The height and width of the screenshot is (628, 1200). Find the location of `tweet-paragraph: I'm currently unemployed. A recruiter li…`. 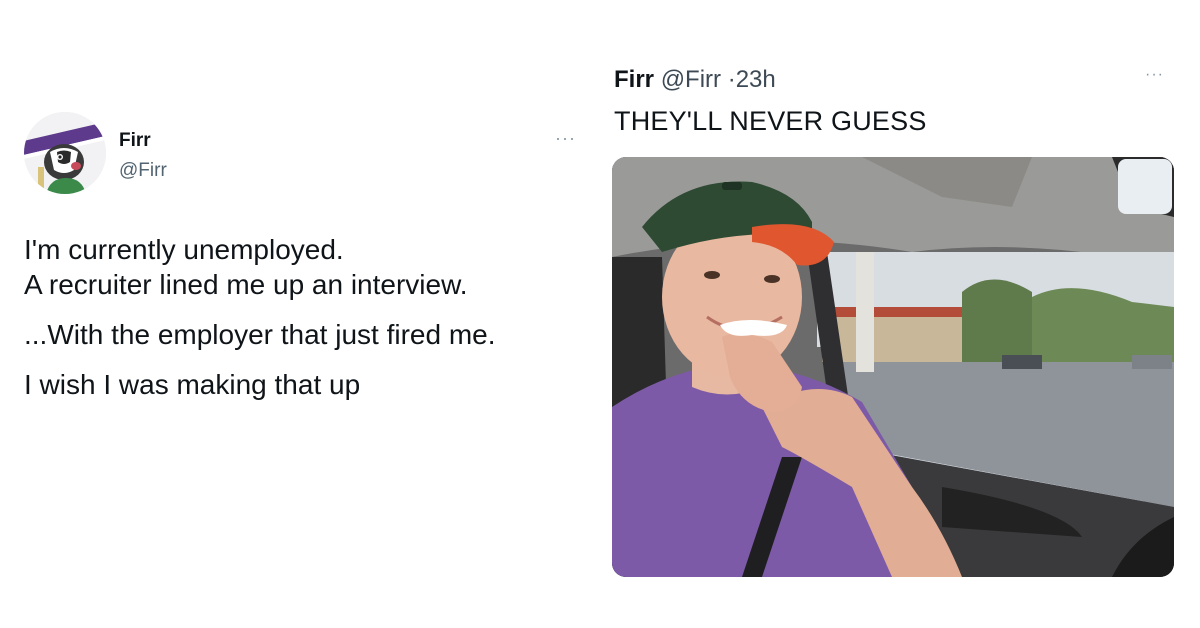

tweet-paragraph: I'm currently unemployed. A recruiter li… is located at coordinates (246, 267).